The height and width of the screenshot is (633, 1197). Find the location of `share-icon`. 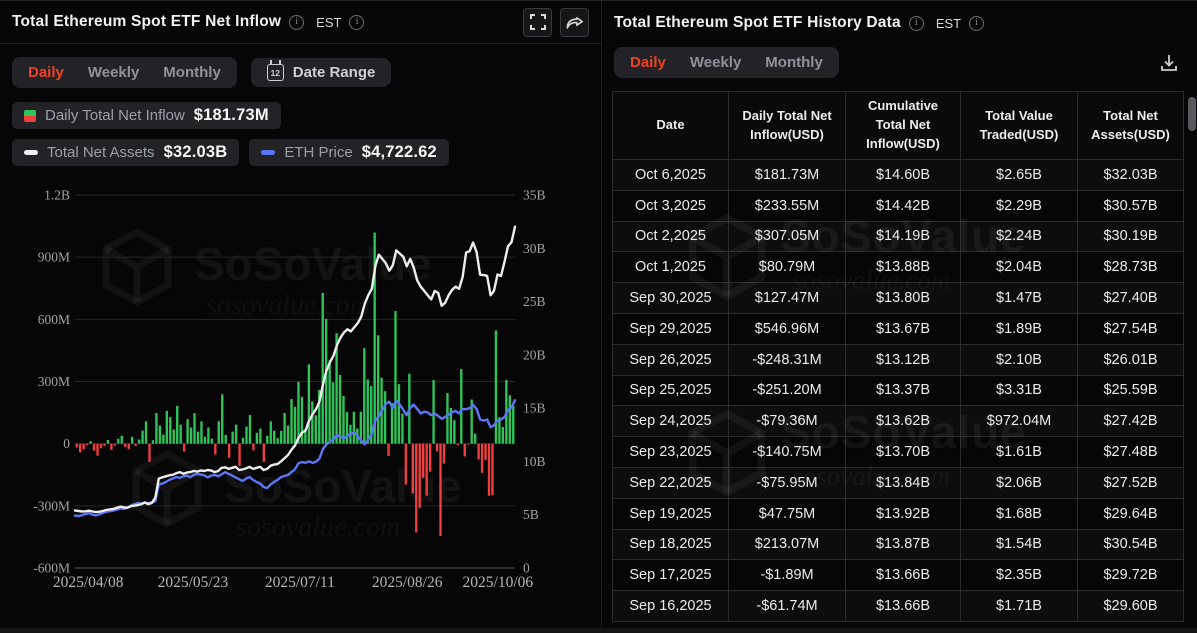

share-icon is located at coordinates (574, 23).